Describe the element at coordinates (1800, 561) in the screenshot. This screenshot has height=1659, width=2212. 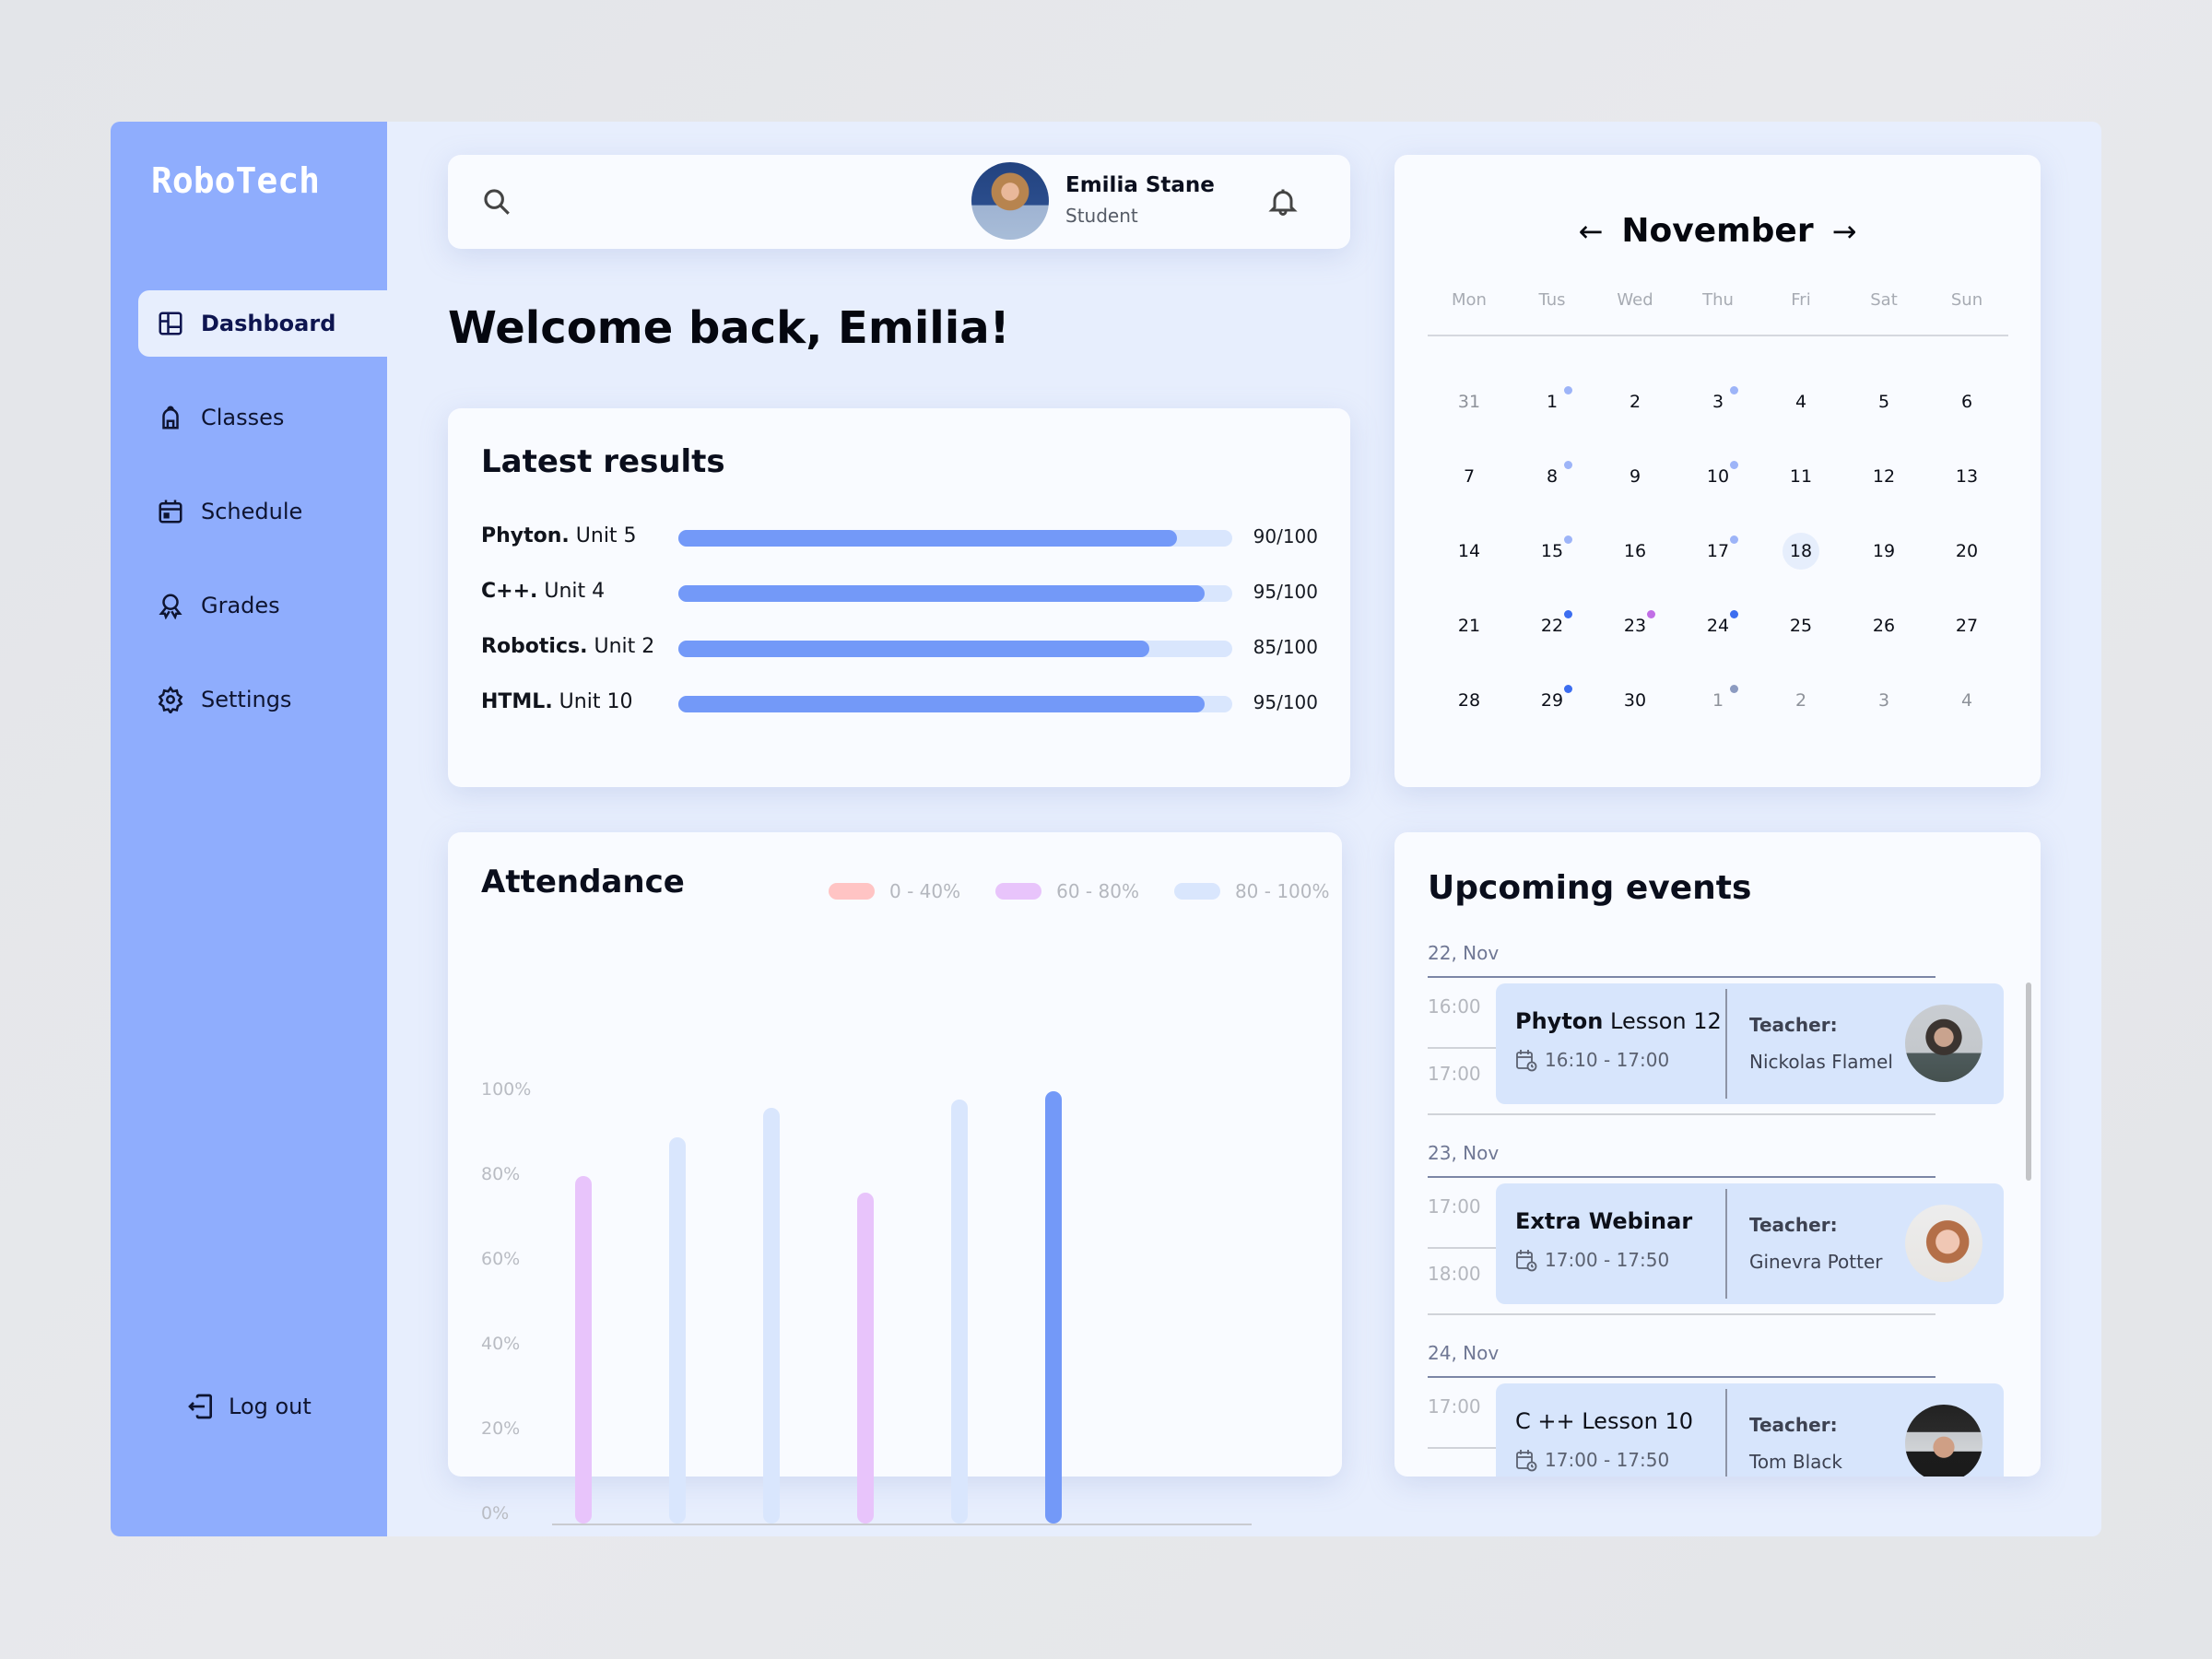
I see `calendar-day: 18` at that location.